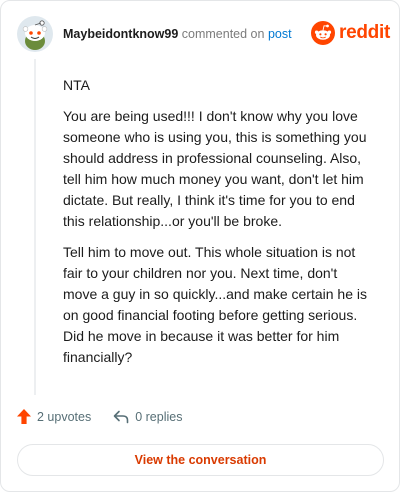  Describe the element at coordinates (121, 416) in the screenshot. I see `reply-arrow-icon` at that location.